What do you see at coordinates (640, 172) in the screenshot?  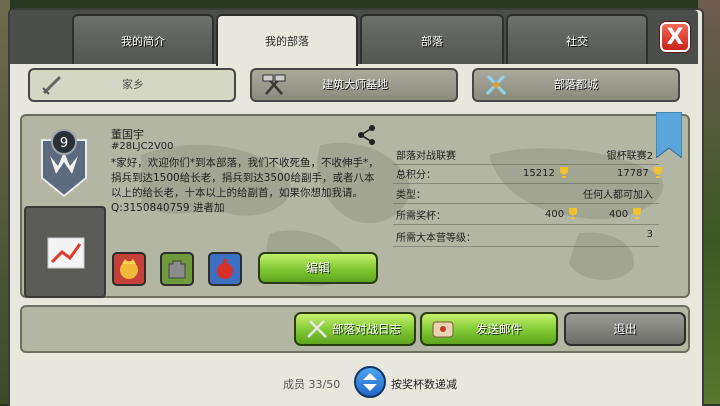 I see `stat-value-builder: 17787` at bounding box center [640, 172].